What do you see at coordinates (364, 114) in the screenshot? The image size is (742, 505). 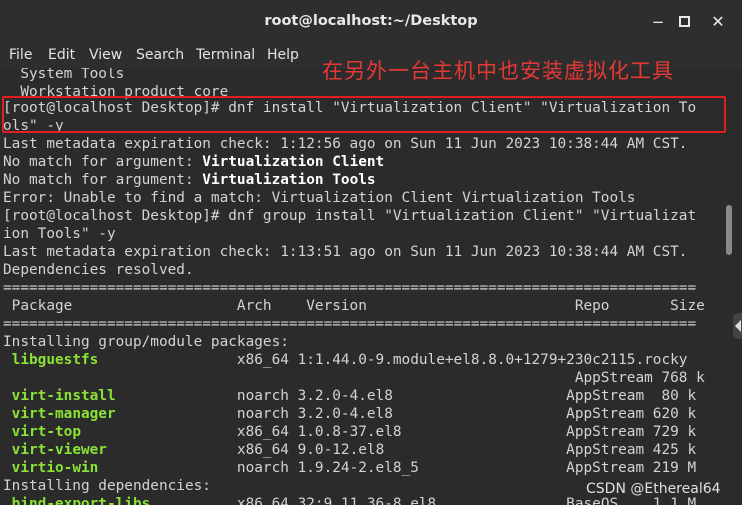 I see `highlight-box` at bounding box center [364, 114].